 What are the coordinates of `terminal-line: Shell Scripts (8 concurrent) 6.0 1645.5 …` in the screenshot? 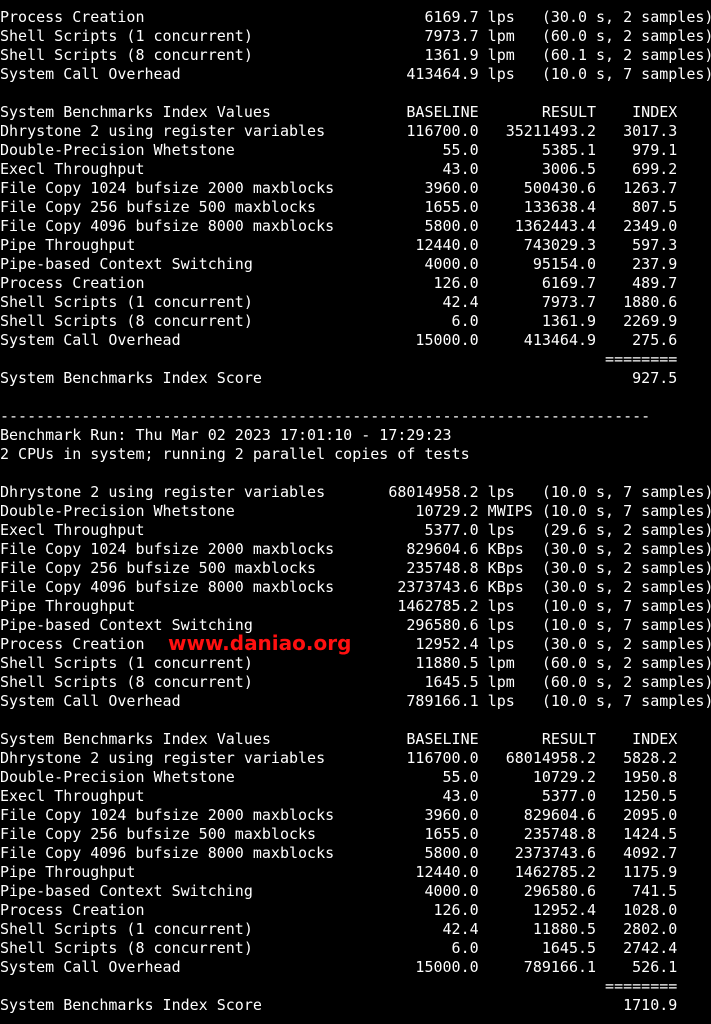 It's located at (339, 948).